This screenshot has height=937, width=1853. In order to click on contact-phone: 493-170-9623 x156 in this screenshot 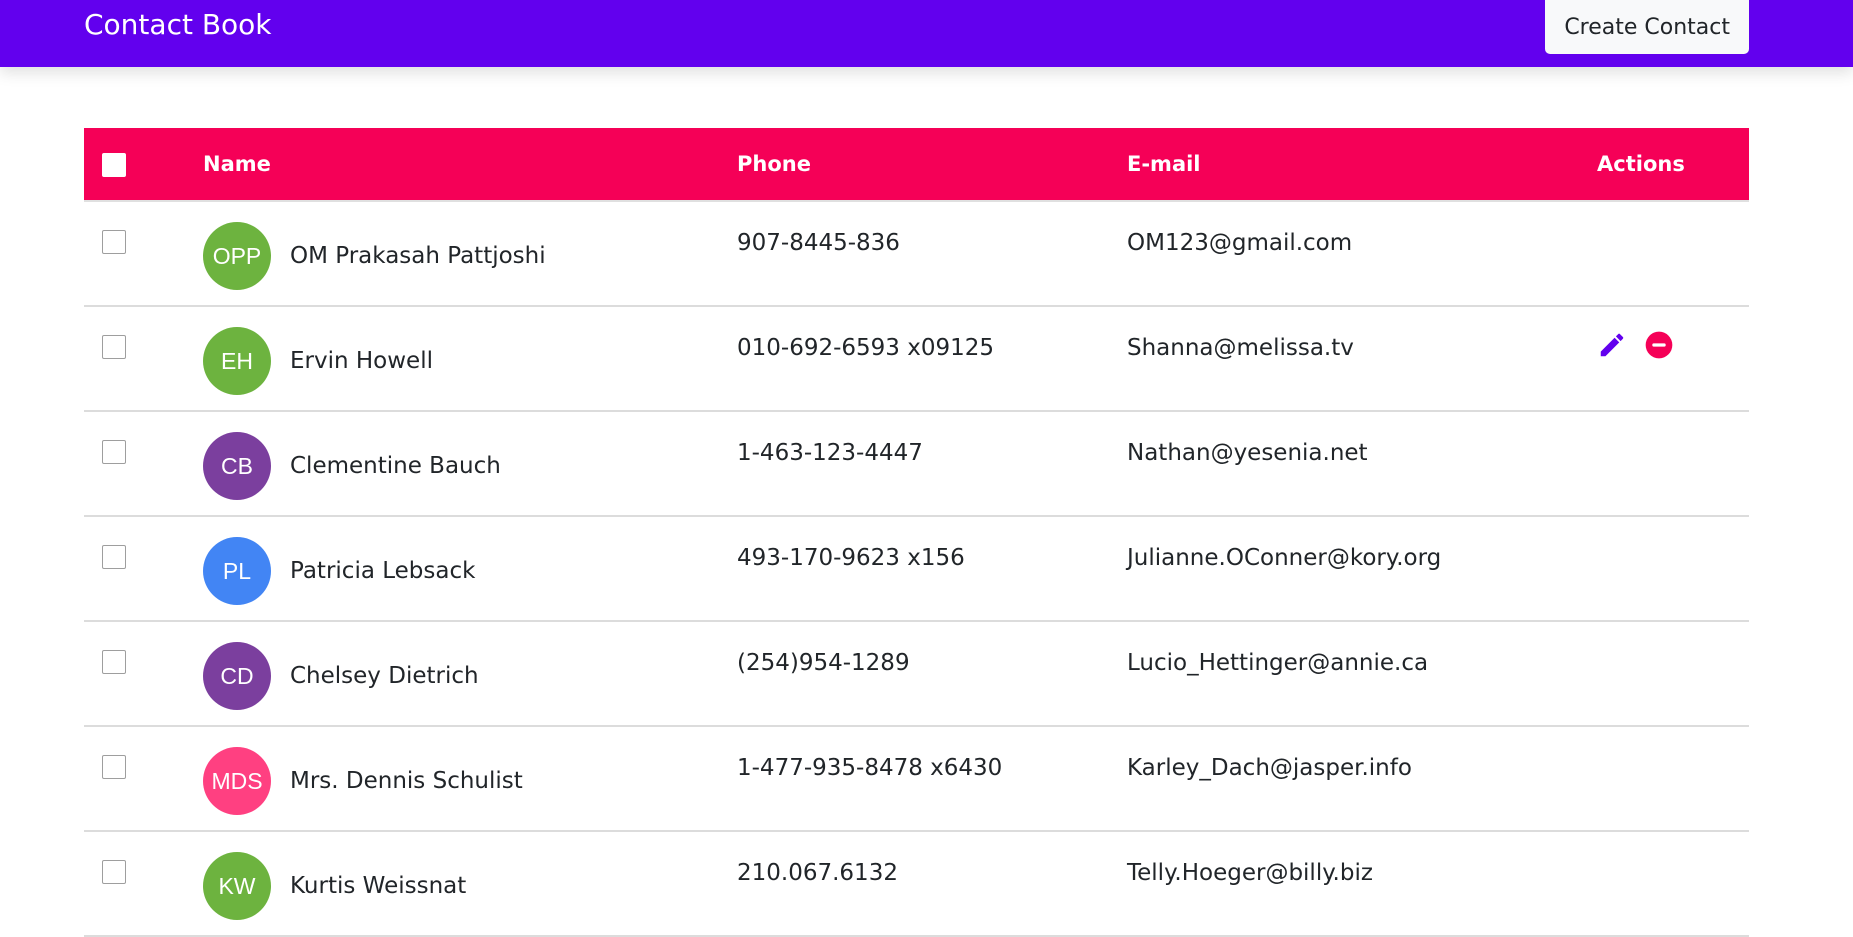, I will do `click(851, 558)`.